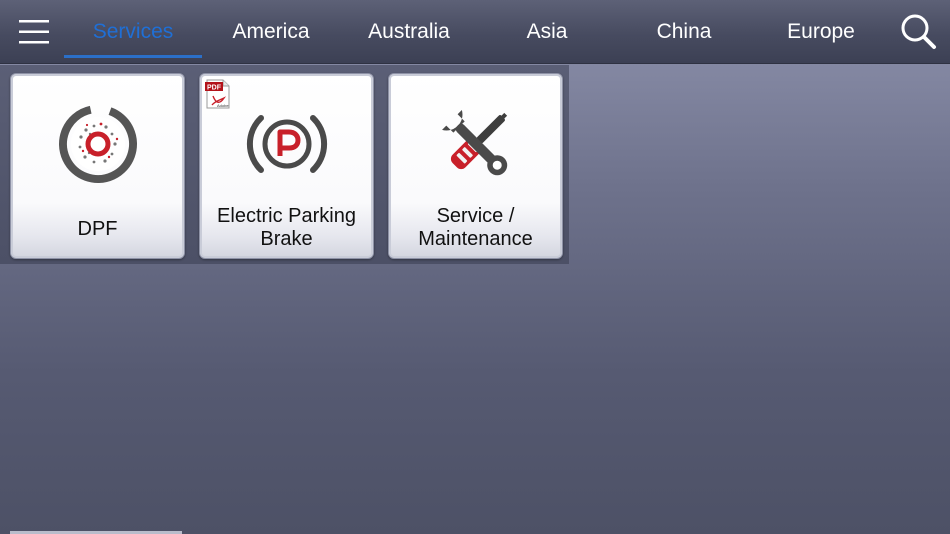 The height and width of the screenshot is (534, 950). What do you see at coordinates (271, 31) in the screenshot?
I see `tab-america: America` at bounding box center [271, 31].